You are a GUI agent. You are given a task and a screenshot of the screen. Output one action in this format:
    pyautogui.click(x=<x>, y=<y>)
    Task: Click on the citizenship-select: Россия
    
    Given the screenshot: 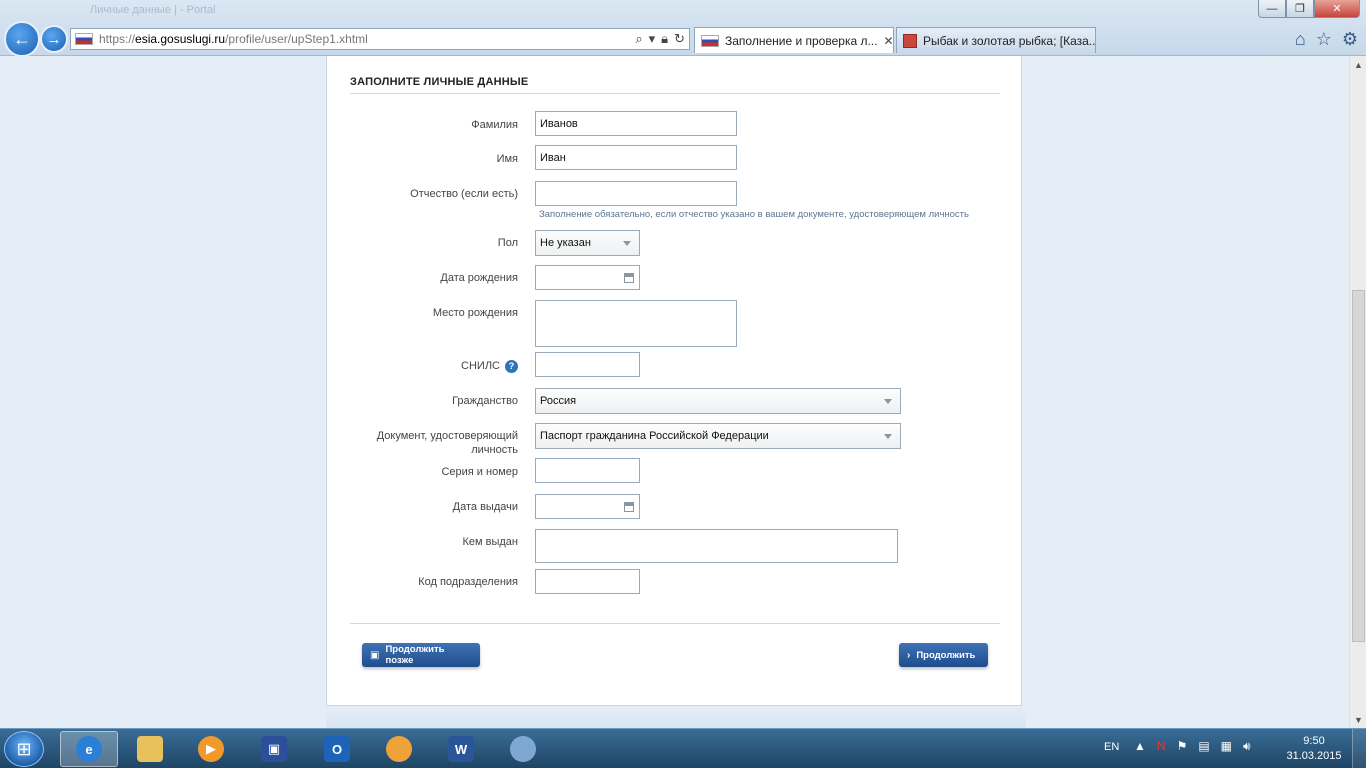 What is the action you would take?
    pyautogui.click(x=718, y=401)
    